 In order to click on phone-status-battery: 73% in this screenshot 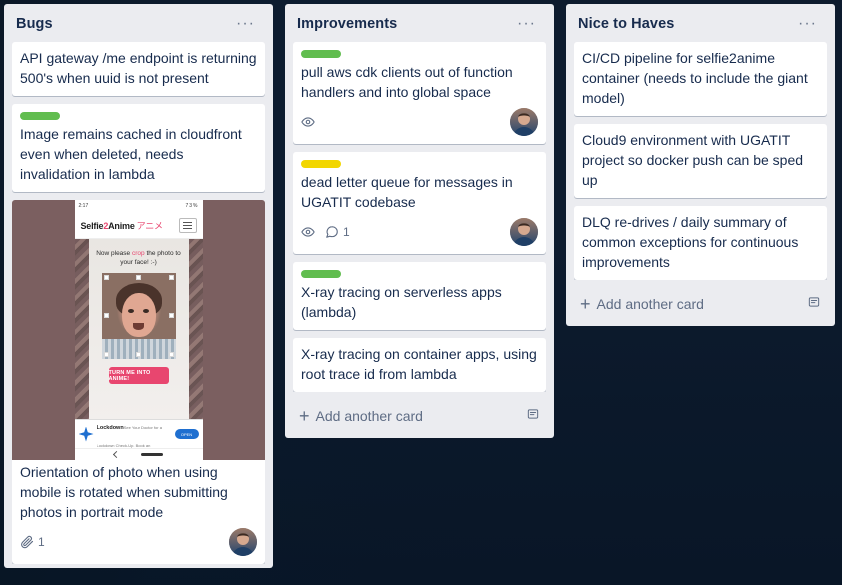, I will do `click(192, 206)`.